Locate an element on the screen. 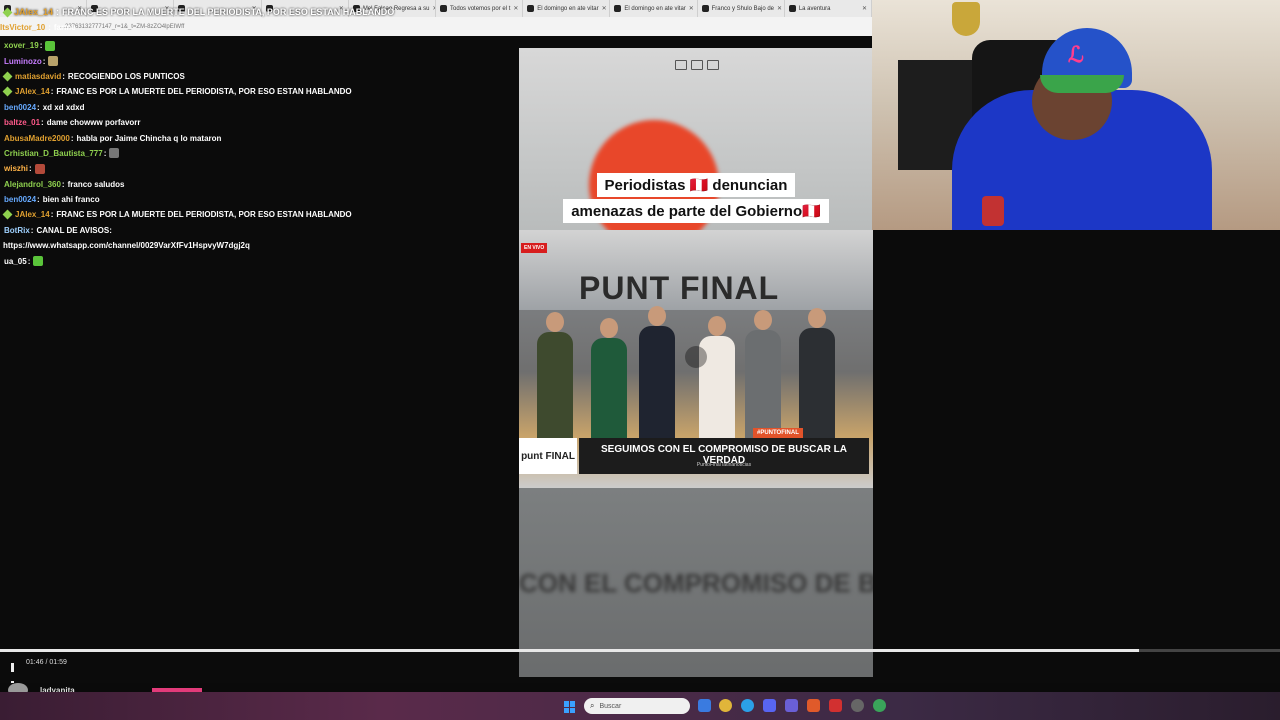 This screenshot has height=720, width=1280. address-bar: ...23763132777147_r=1&_t=ZM-8zZO4lpEIWff is located at coordinates (436, 27).